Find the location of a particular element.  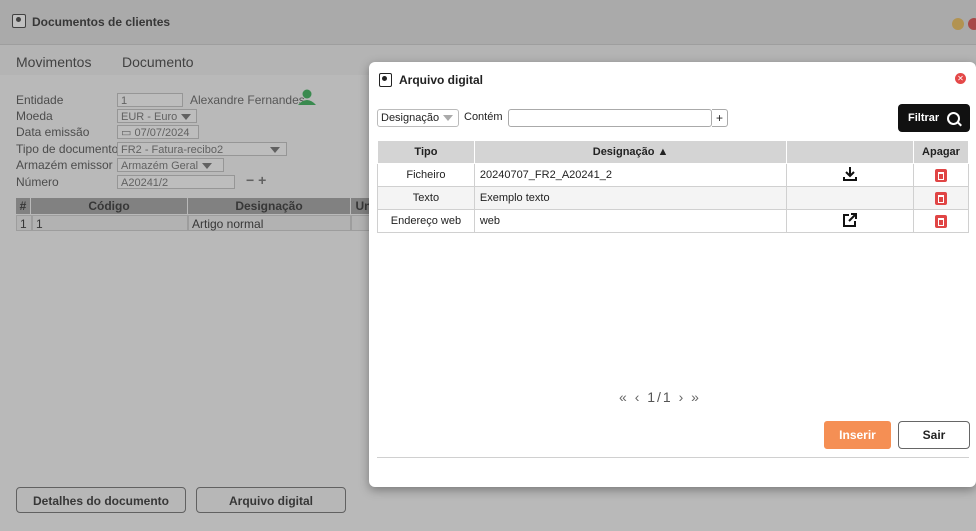

table-row: Texto Exemplo texto is located at coordinates (673, 198).